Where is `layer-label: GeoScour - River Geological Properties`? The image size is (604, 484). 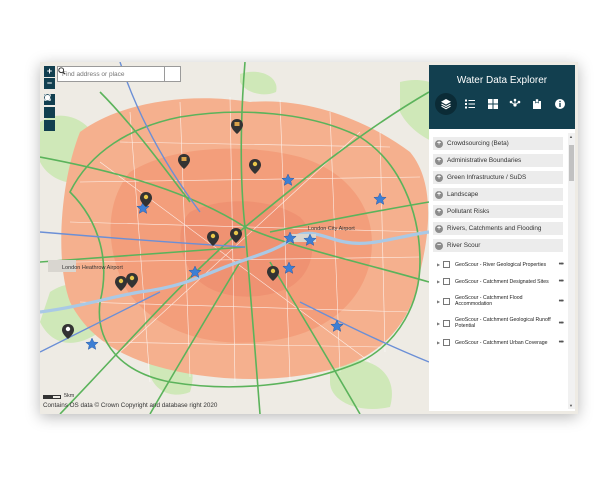
layer-label: GeoScour - River Geological Properties is located at coordinates (501, 264).